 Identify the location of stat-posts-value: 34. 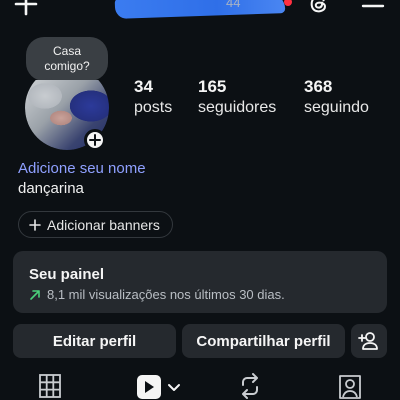
(143, 86).